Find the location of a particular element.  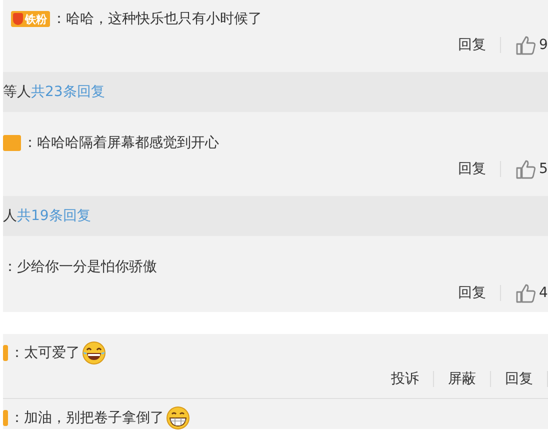

reply-names: 等人 is located at coordinates (17, 92).